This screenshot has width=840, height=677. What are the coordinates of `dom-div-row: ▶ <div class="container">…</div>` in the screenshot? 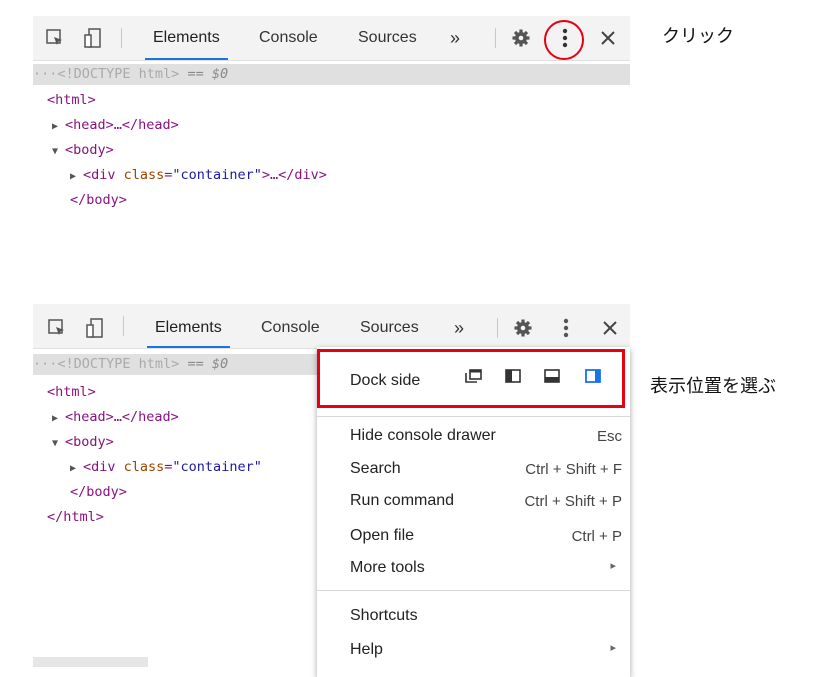 It's located at (198, 175).